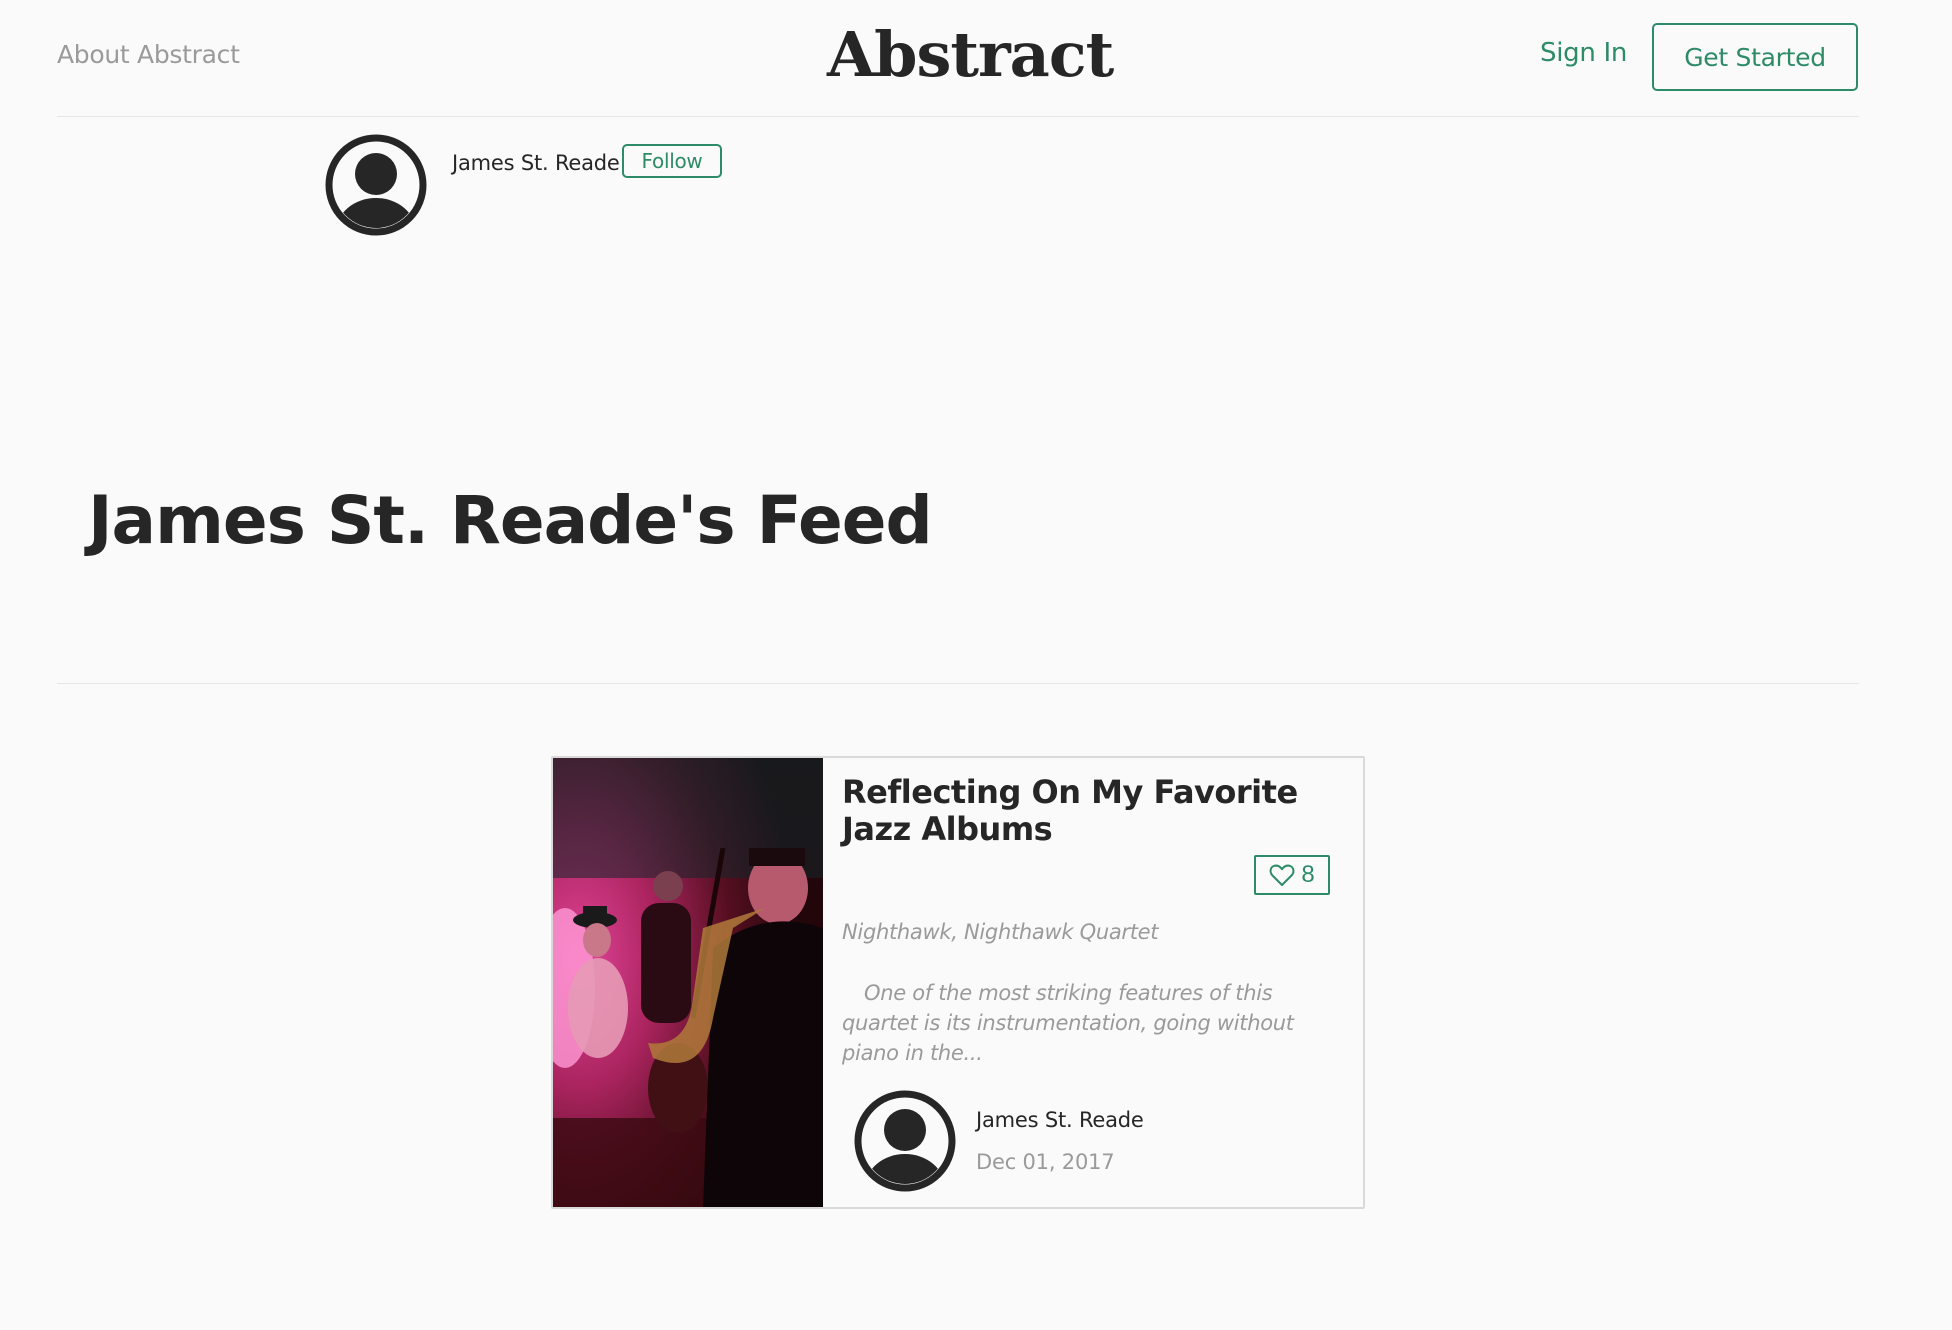  I want to click on post-thumbnail-image, so click(688, 982).